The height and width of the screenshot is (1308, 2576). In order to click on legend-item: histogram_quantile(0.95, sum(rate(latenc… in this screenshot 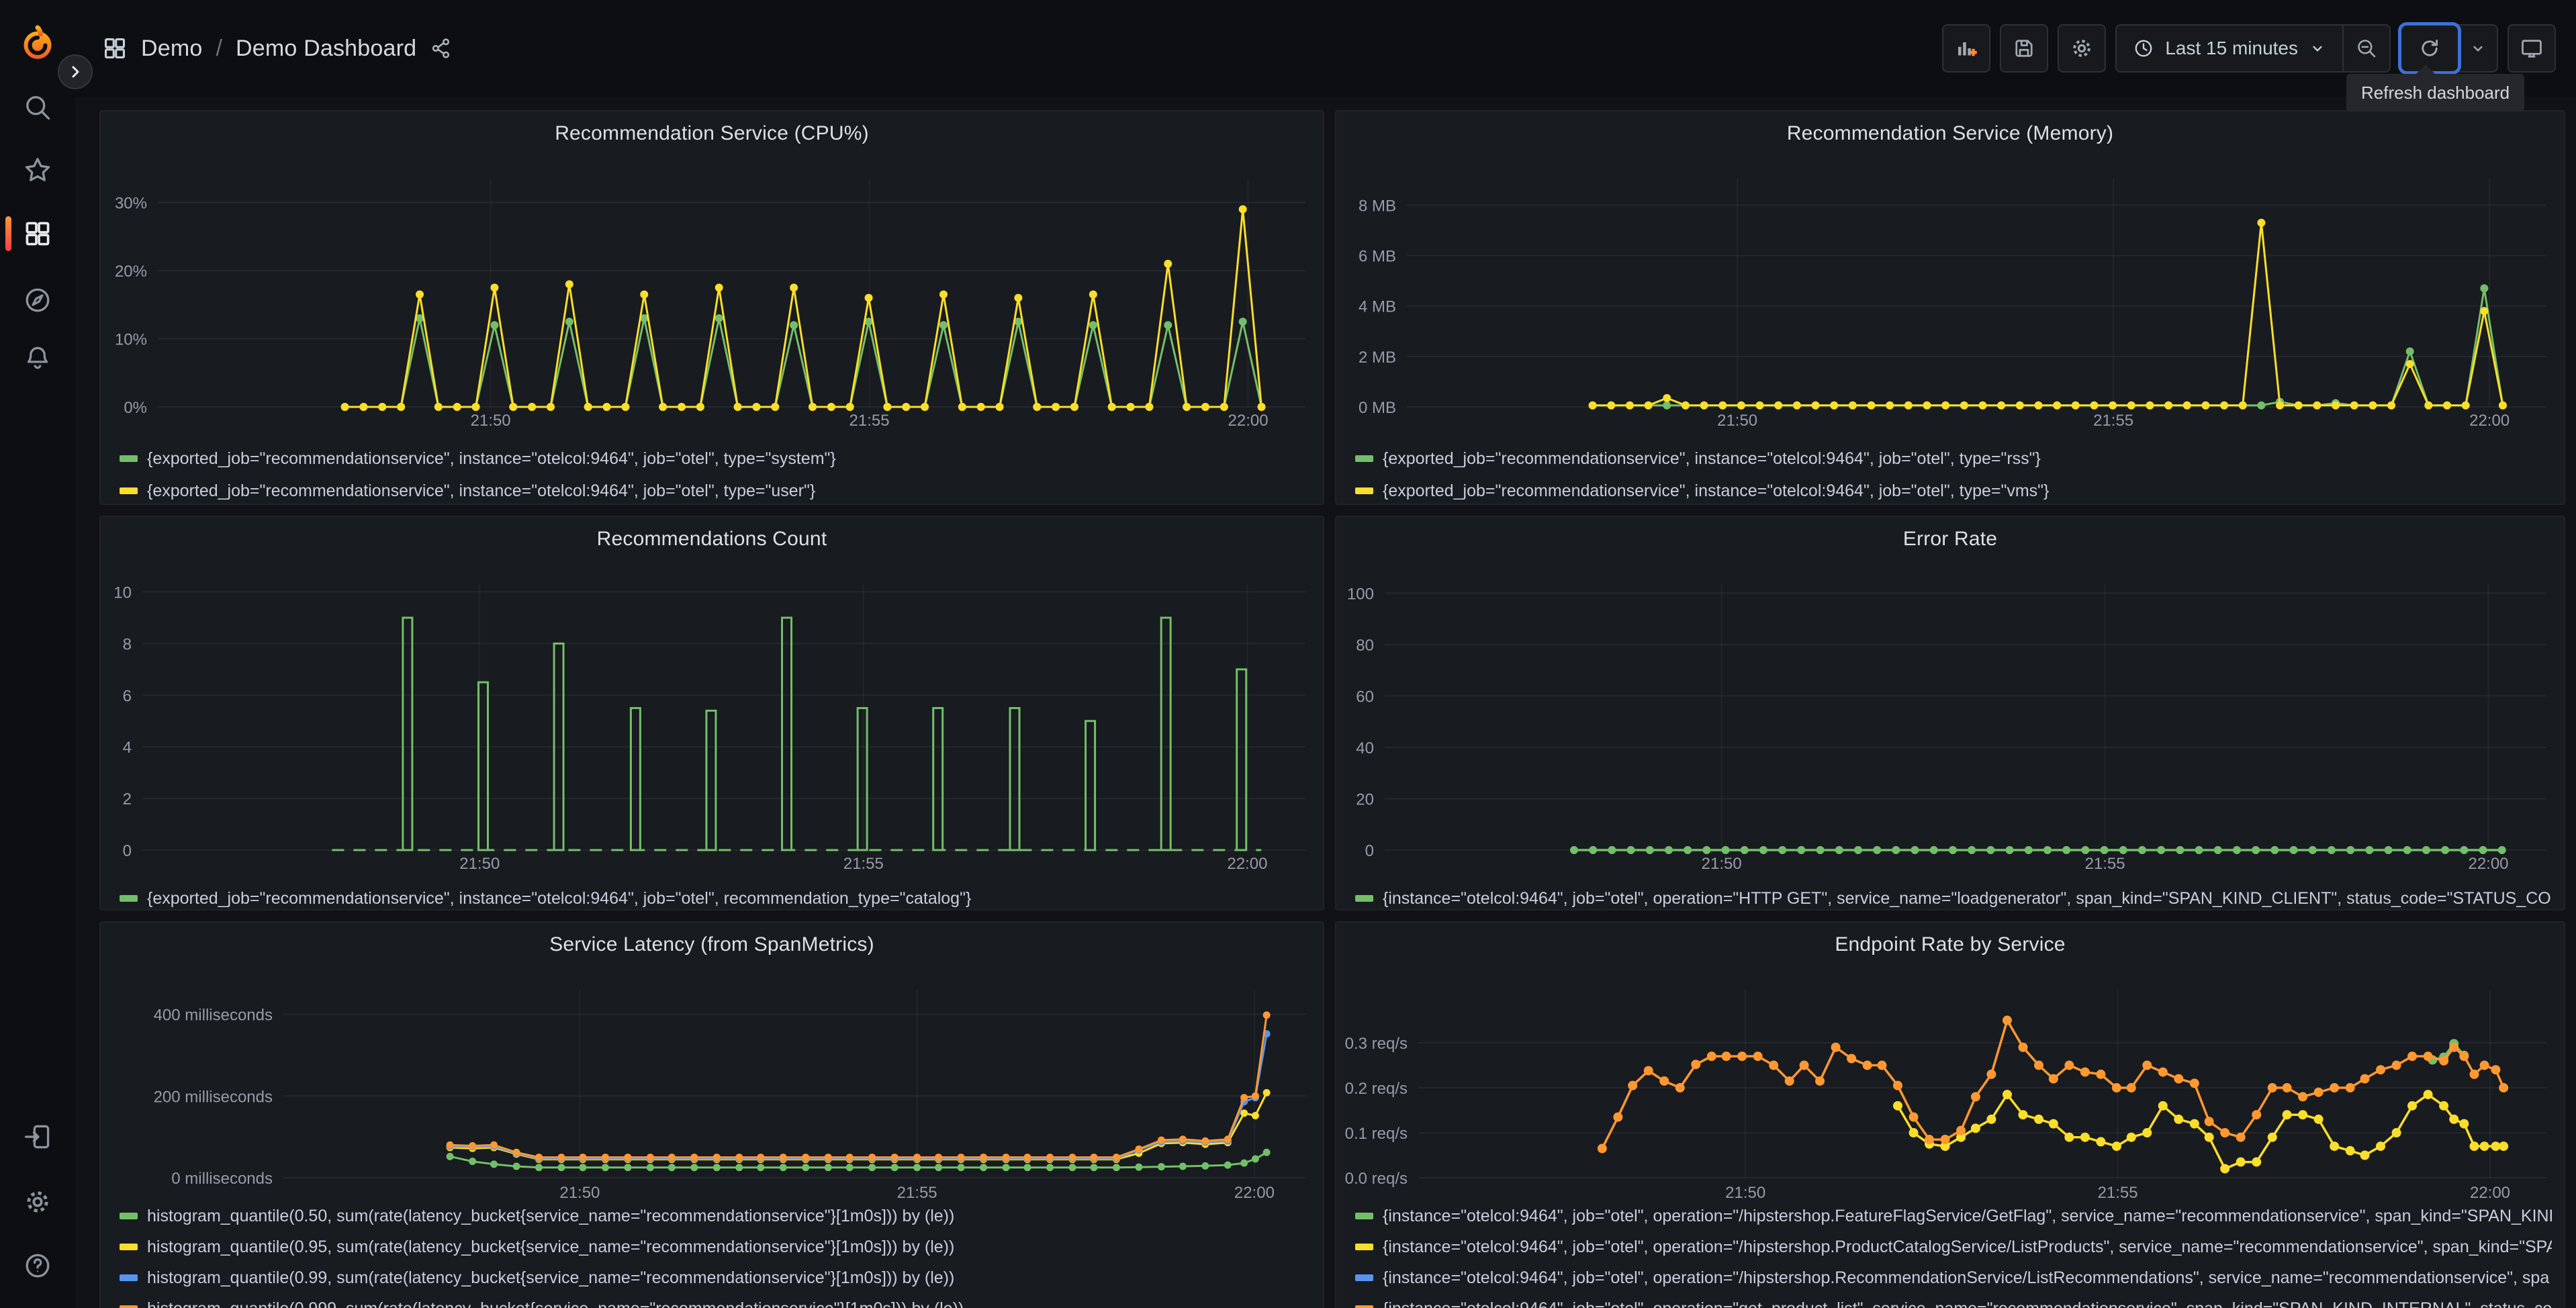, I will do `click(715, 1247)`.